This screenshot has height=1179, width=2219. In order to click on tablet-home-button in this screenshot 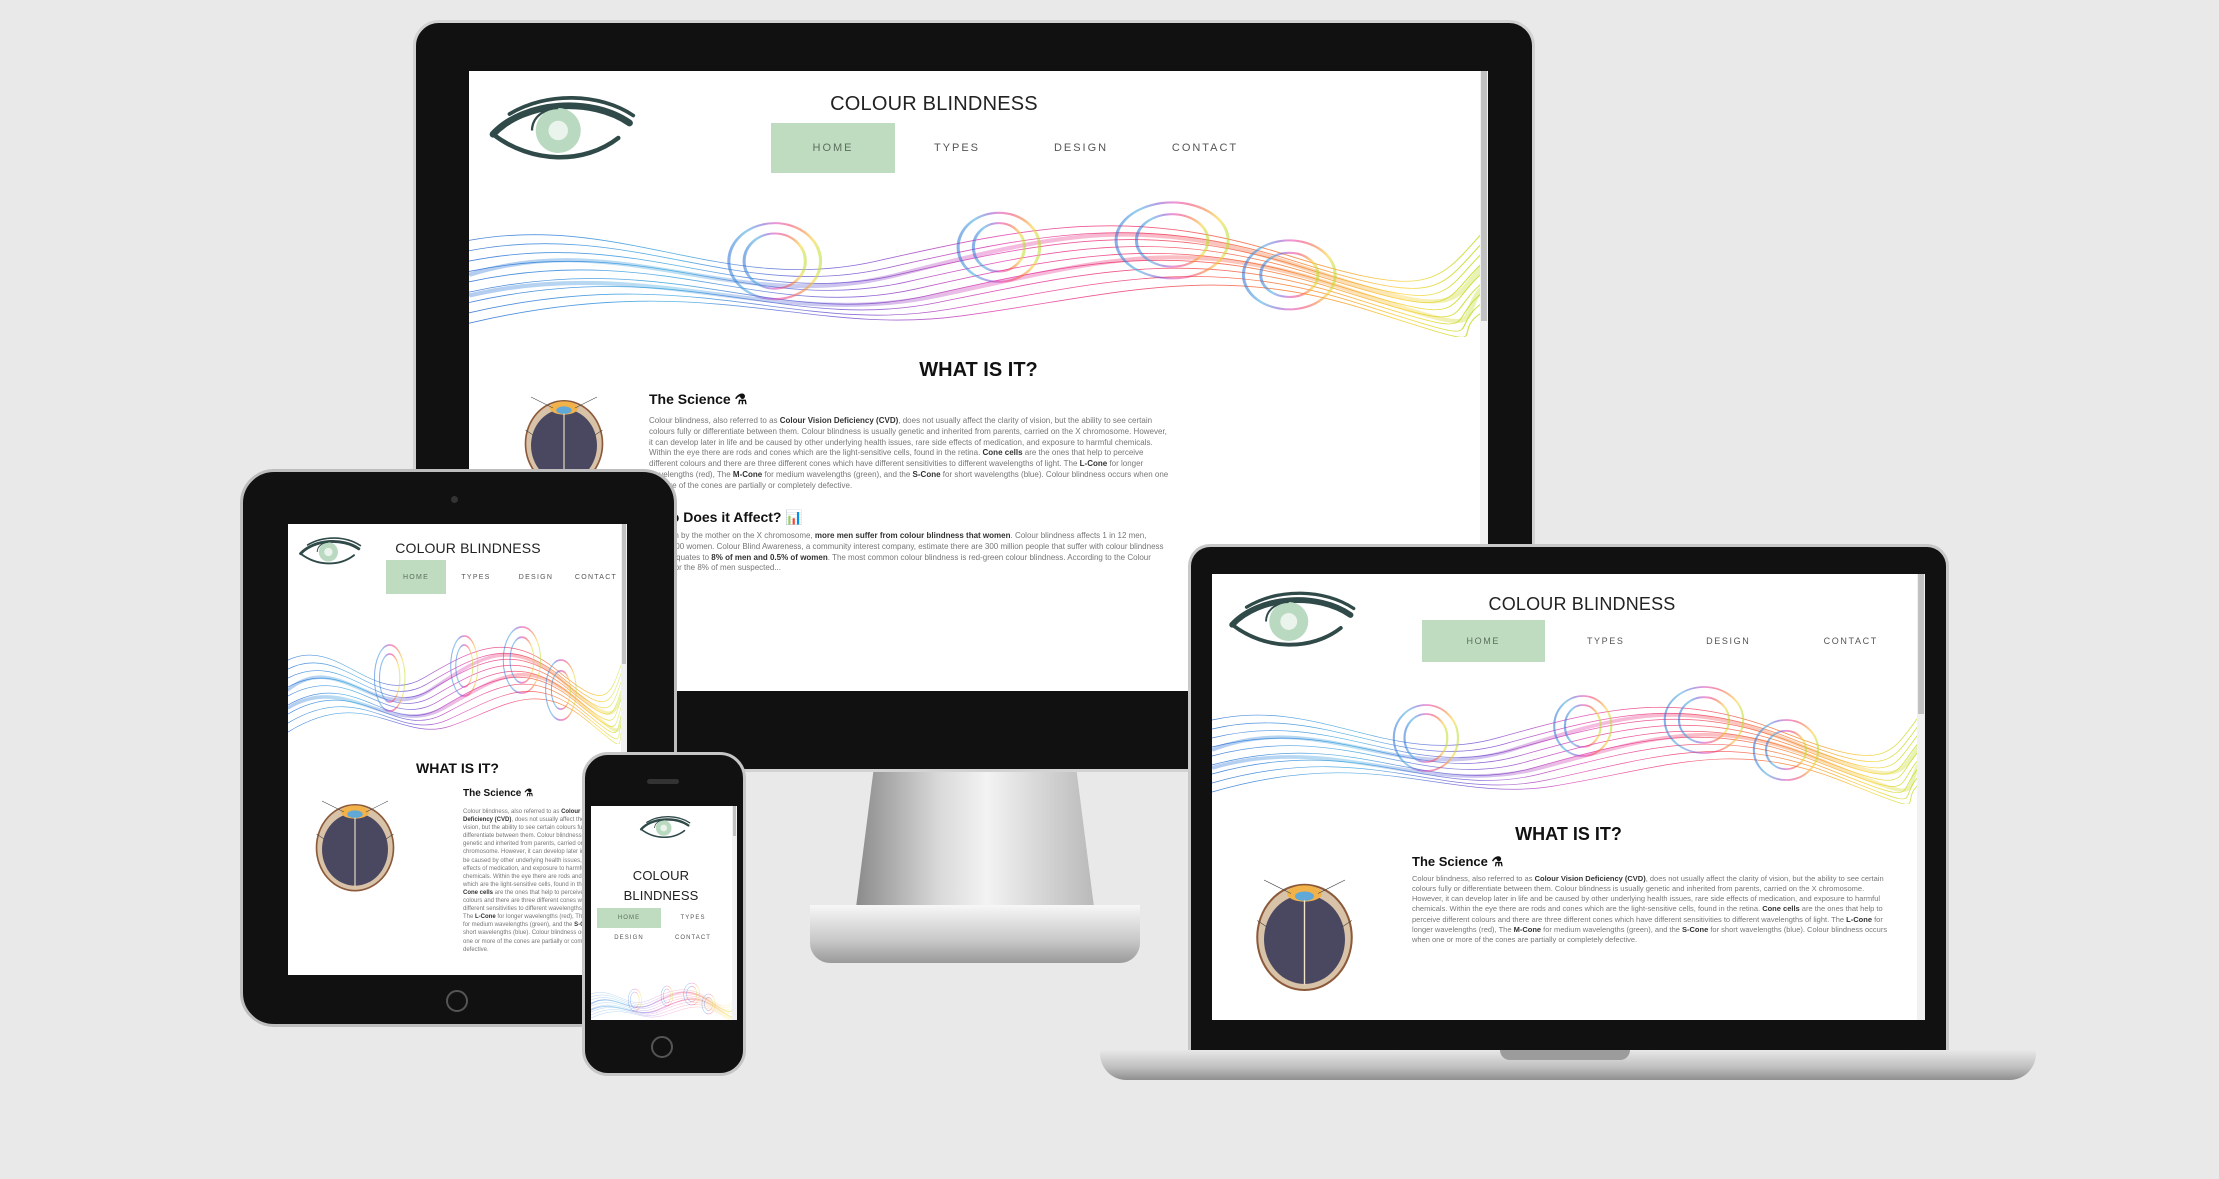, I will do `click(457, 1001)`.